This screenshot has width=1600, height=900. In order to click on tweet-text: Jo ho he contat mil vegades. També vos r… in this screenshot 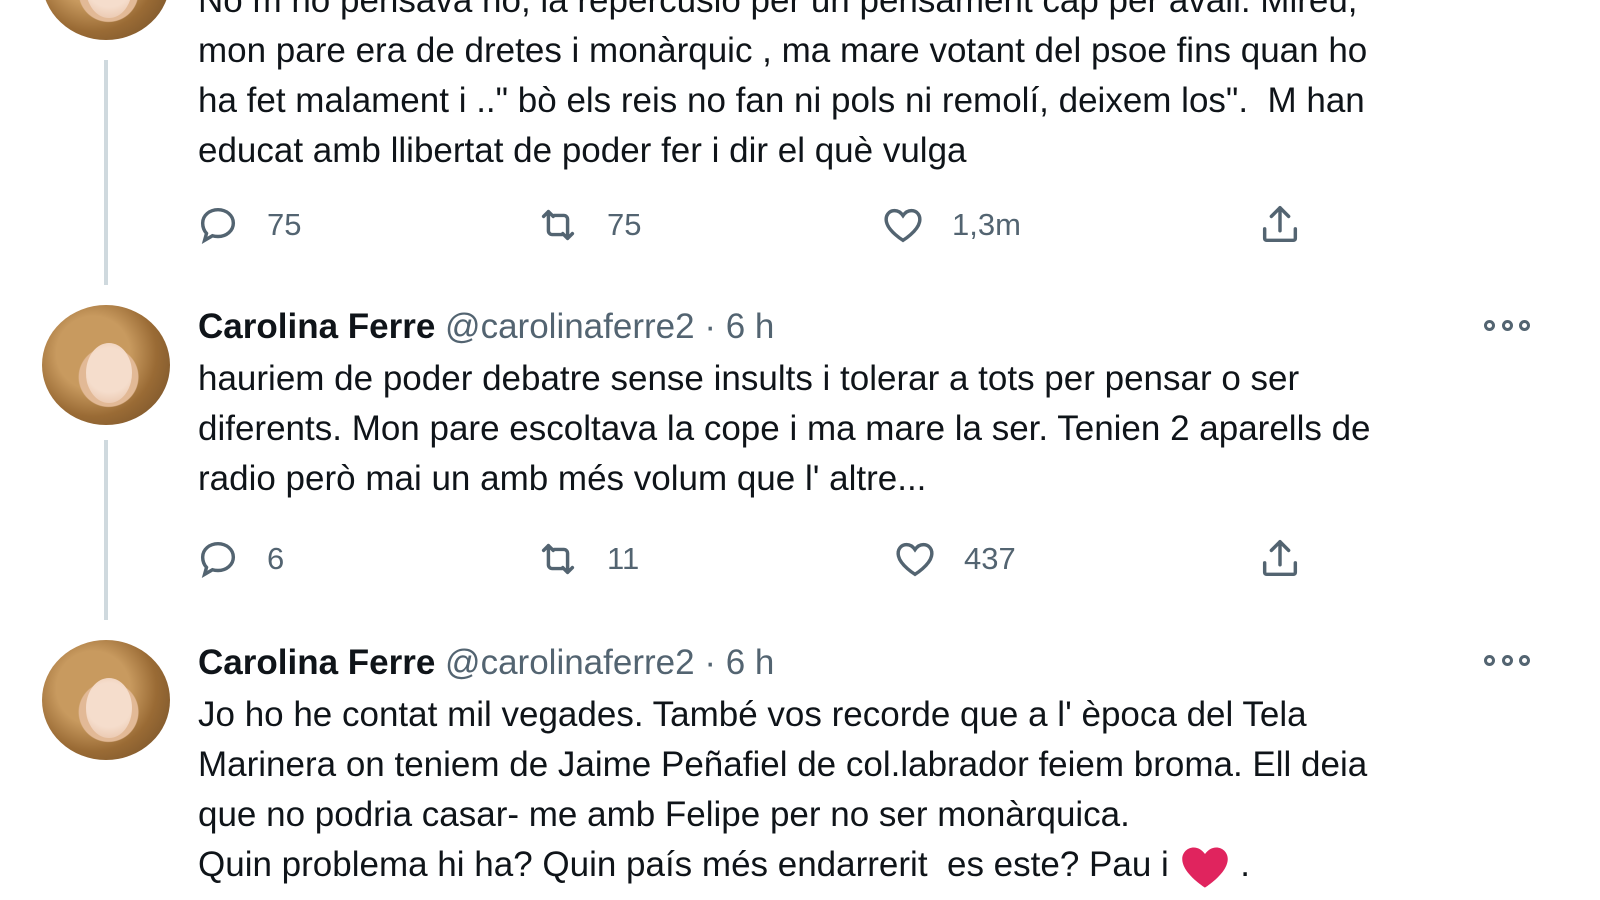, I will do `click(783, 764)`.